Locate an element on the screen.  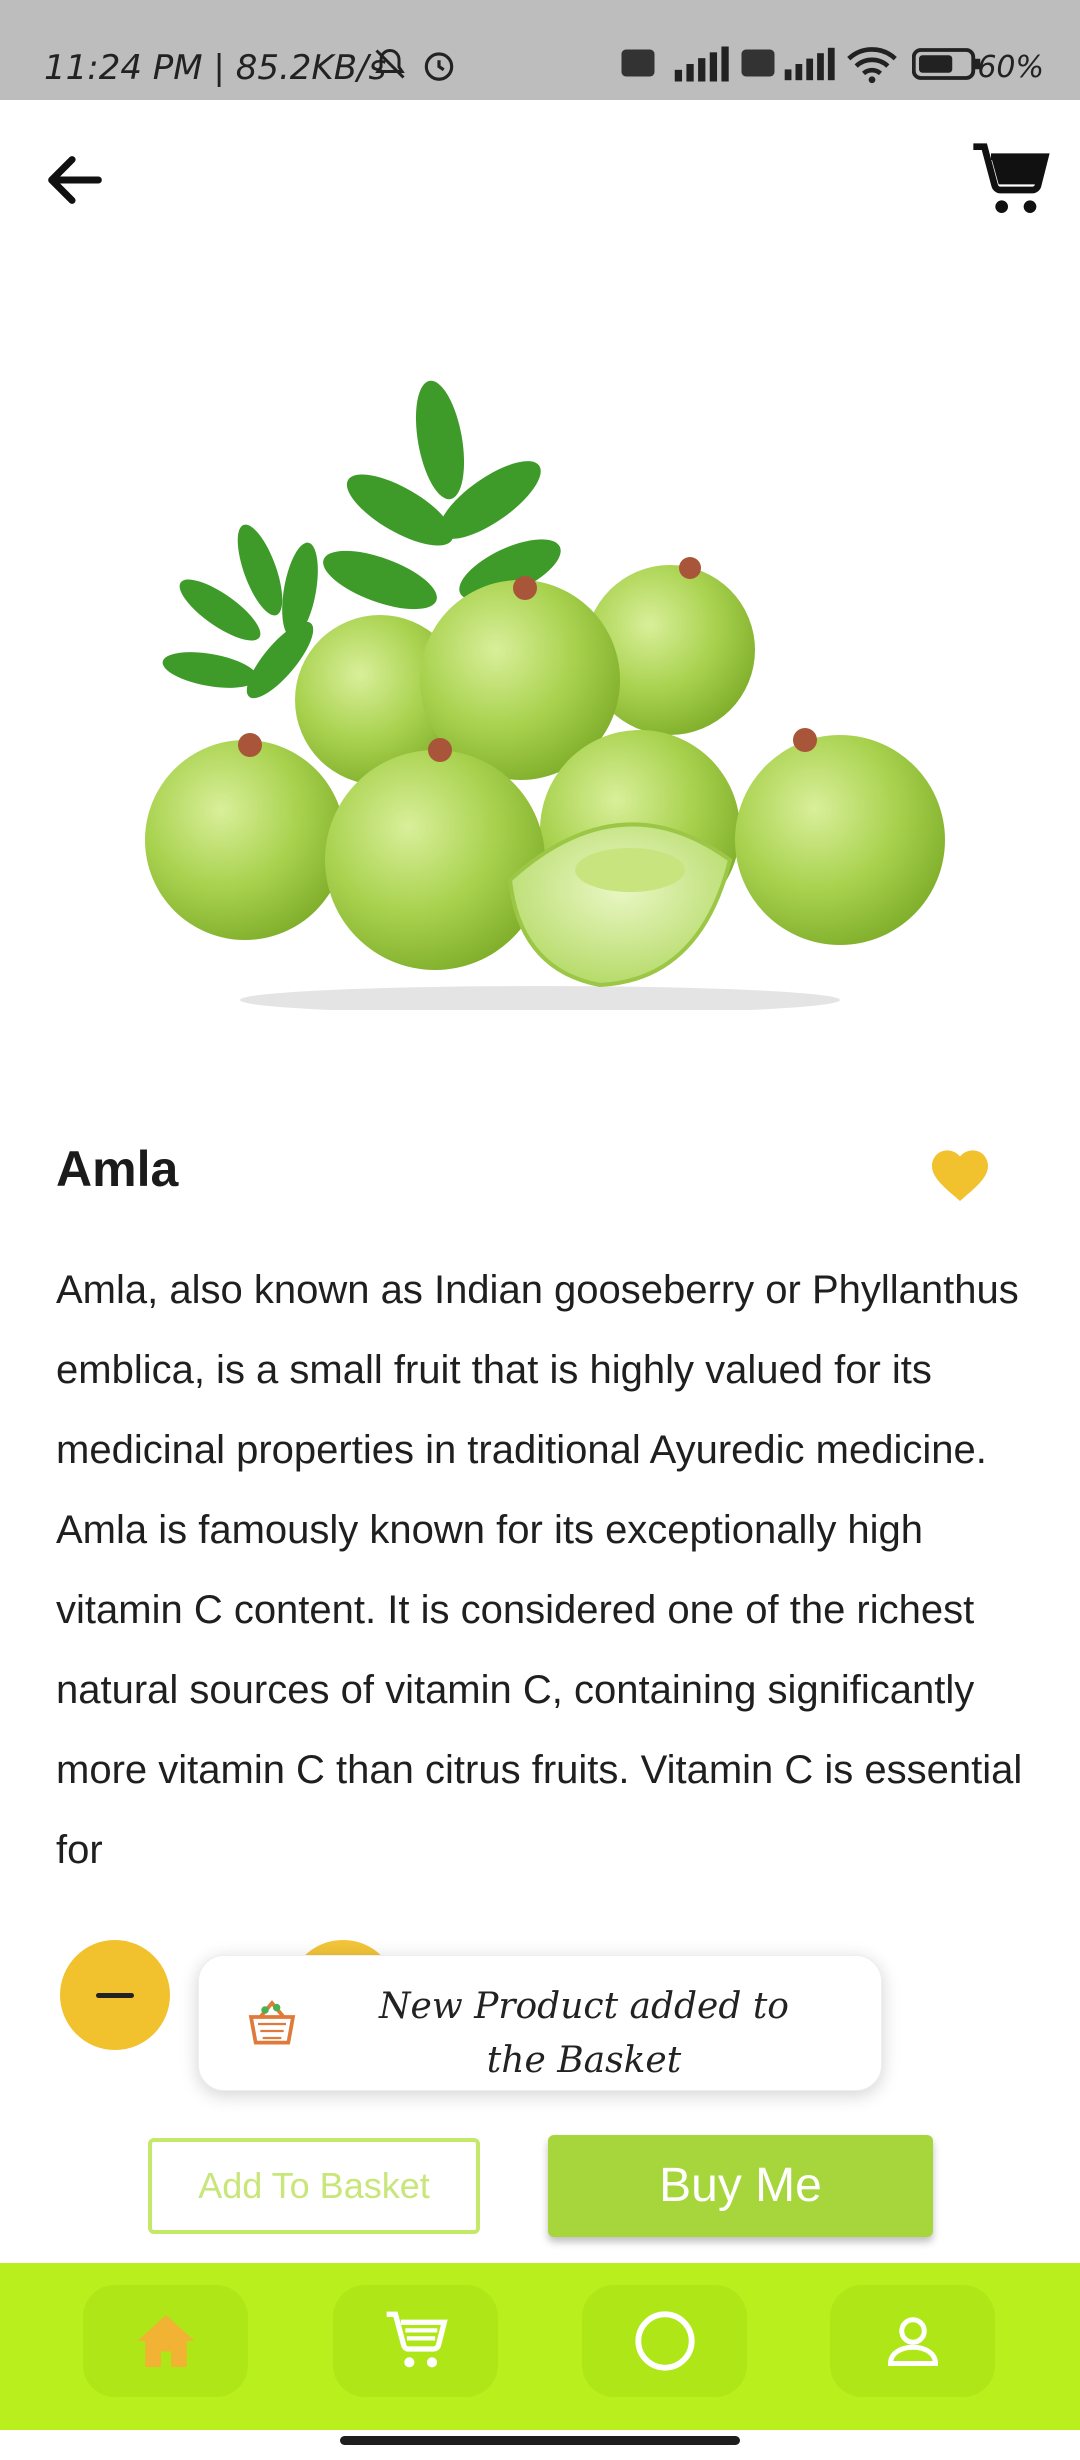
battery-percent: 60% is located at coordinates (1010, 67).